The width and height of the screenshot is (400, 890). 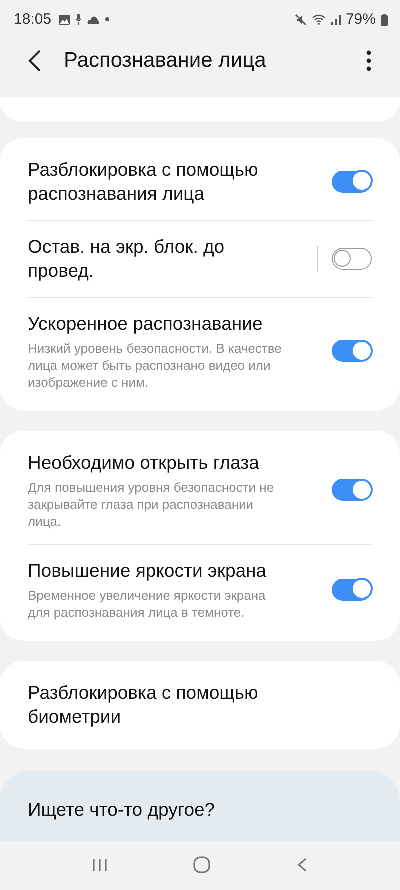 I want to click on status-time: 18:05, so click(x=33, y=19).